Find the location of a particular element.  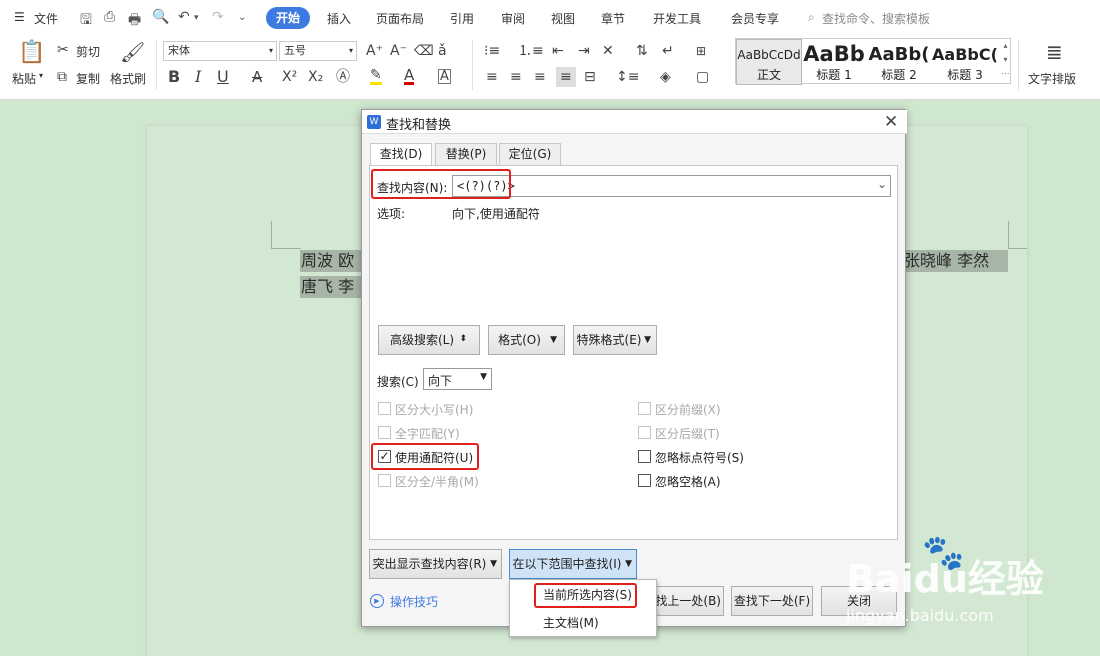

search-direction-select: 向下 ▼ is located at coordinates (457, 379).